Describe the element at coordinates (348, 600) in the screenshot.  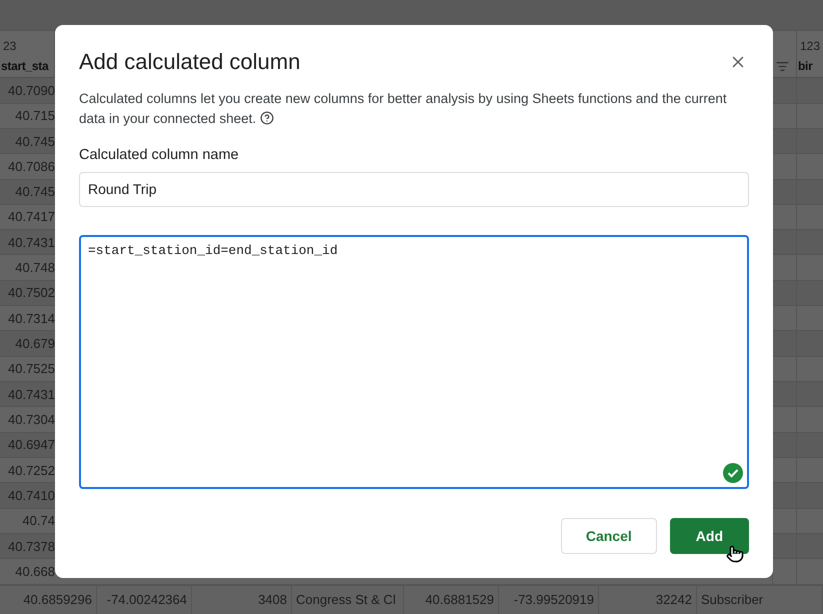
I see `table-cell: Congress St & Cl` at that location.